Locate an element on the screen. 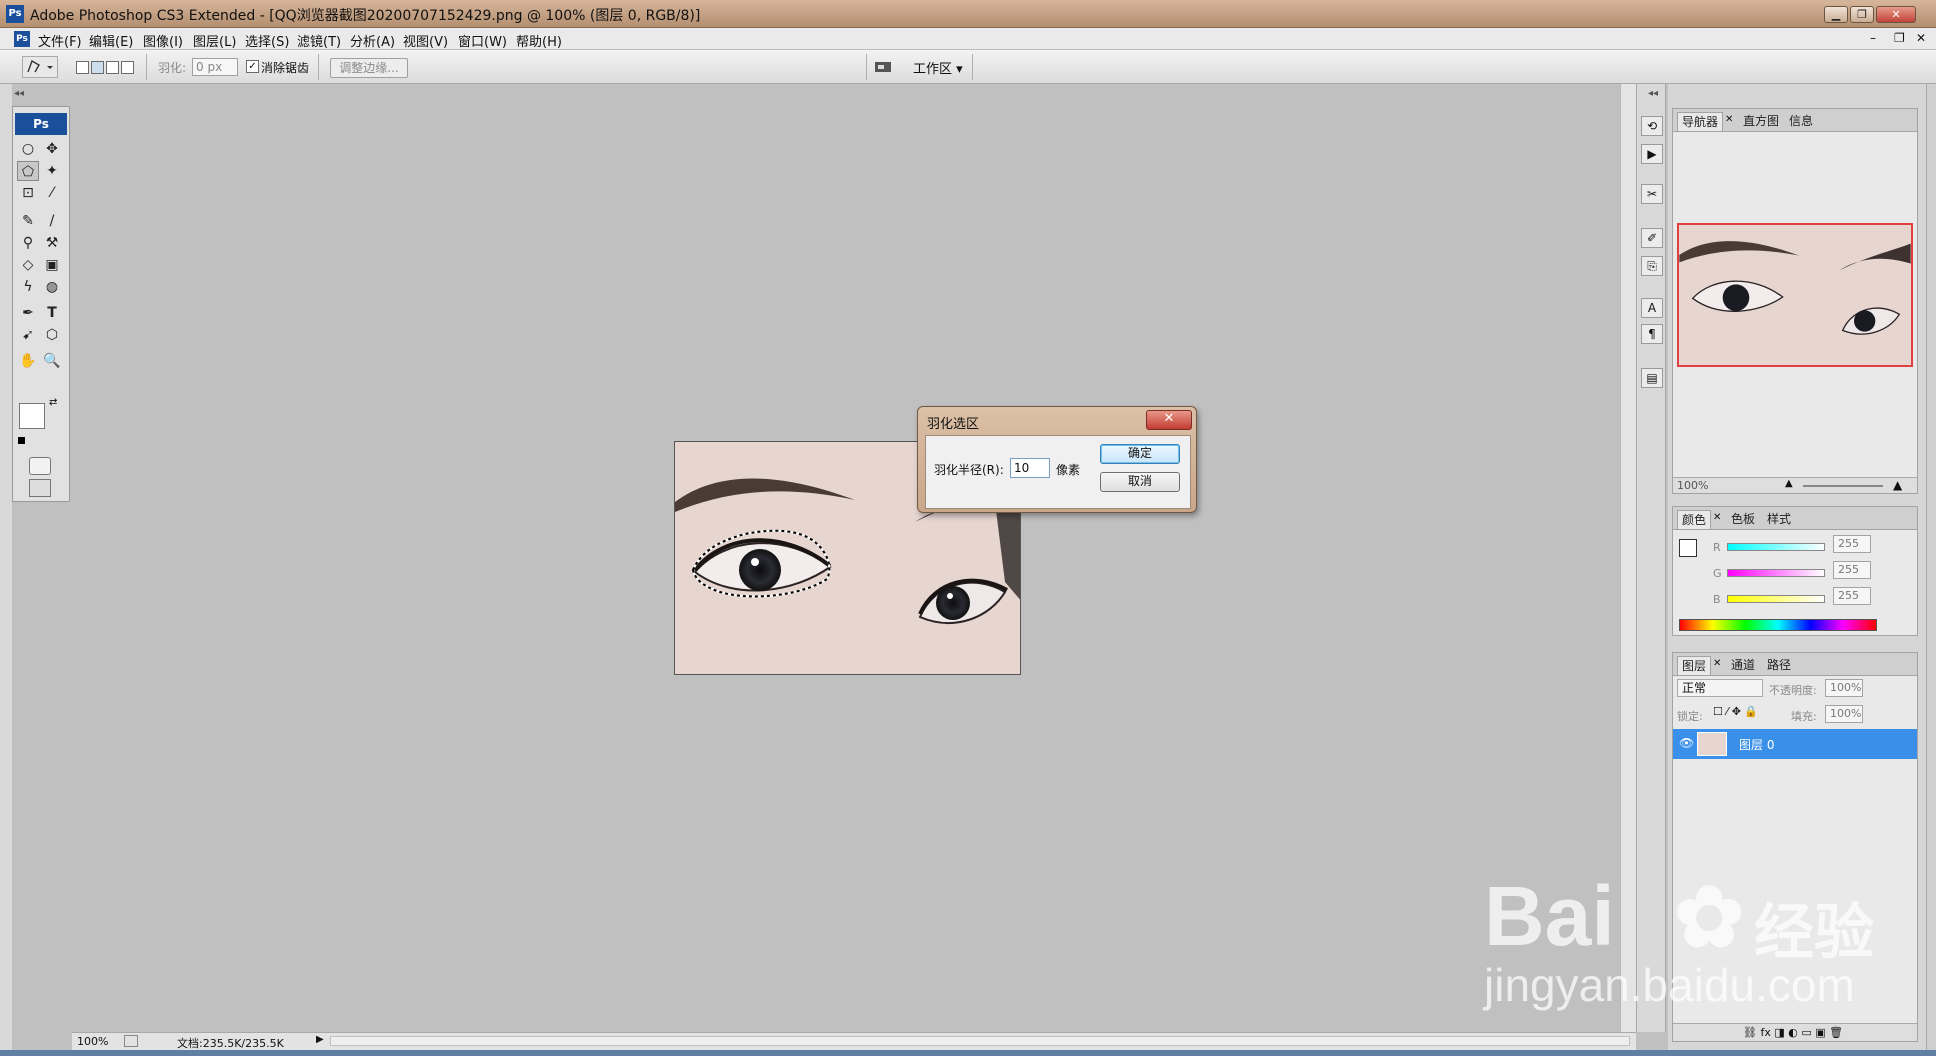 This screenshot has width=1936, height=1056. lock-icons: ☐ ⁄ ✥ 🔒 is located at coordinates (1735, 711).